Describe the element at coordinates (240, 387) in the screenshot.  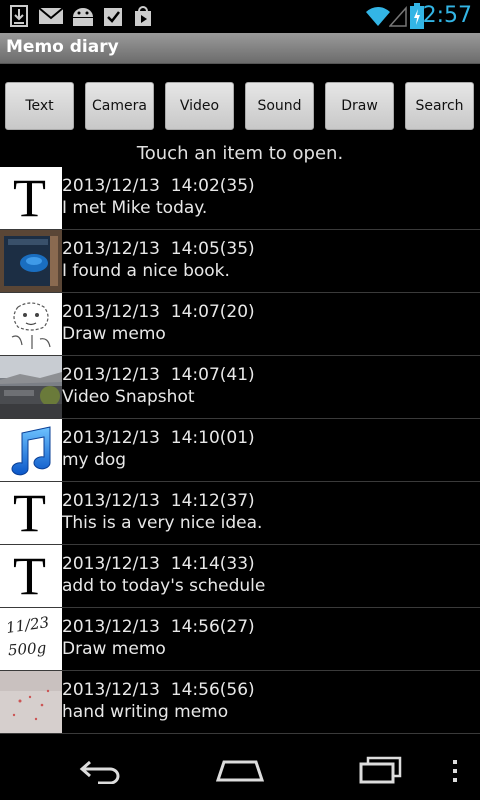
I see `list-item: 2013/12/13 14:07(41) Video Snapshot` at that location.